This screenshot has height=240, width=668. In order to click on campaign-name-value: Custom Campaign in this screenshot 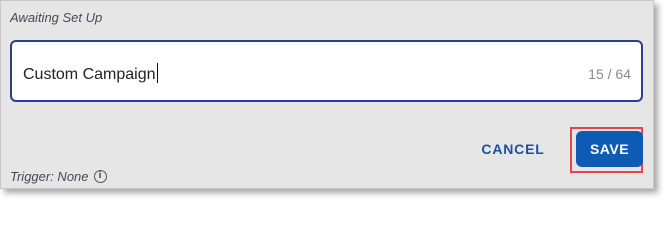, I will do `click(90, 73)`.